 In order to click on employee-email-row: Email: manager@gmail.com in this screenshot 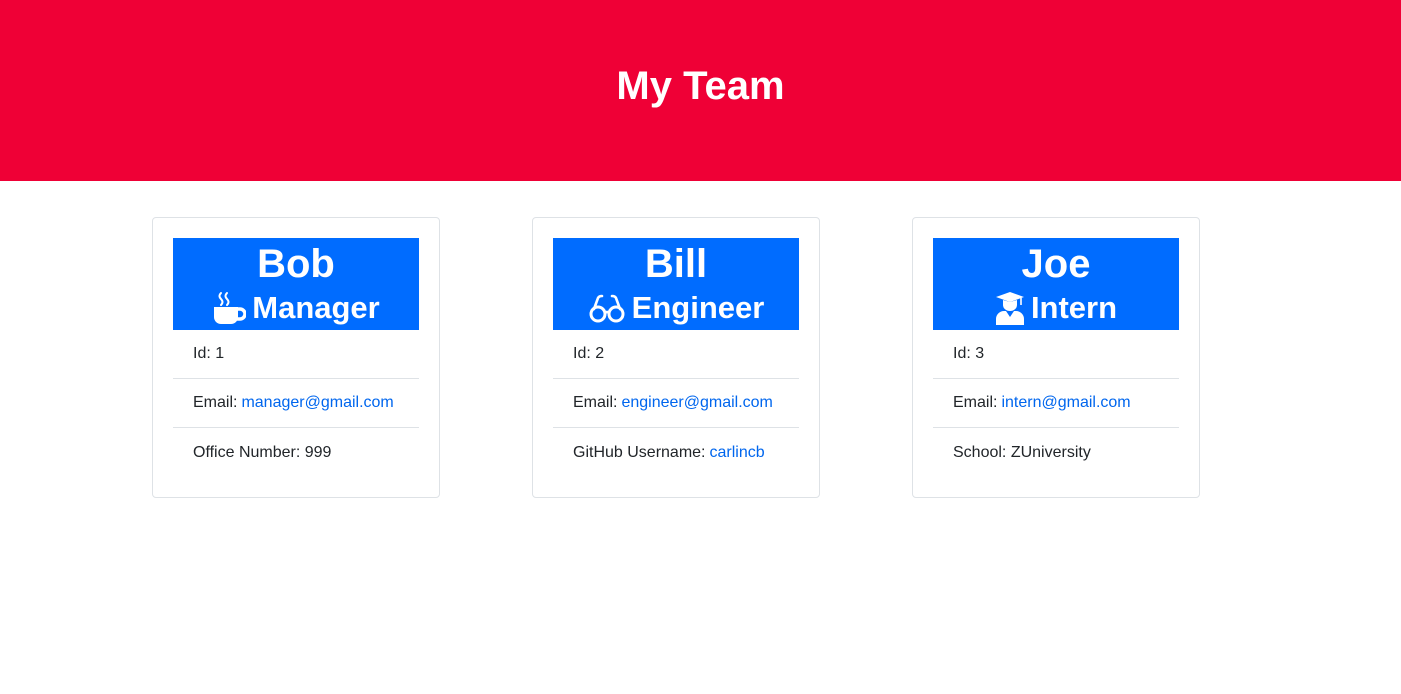, I will do `click(296, 403)`.